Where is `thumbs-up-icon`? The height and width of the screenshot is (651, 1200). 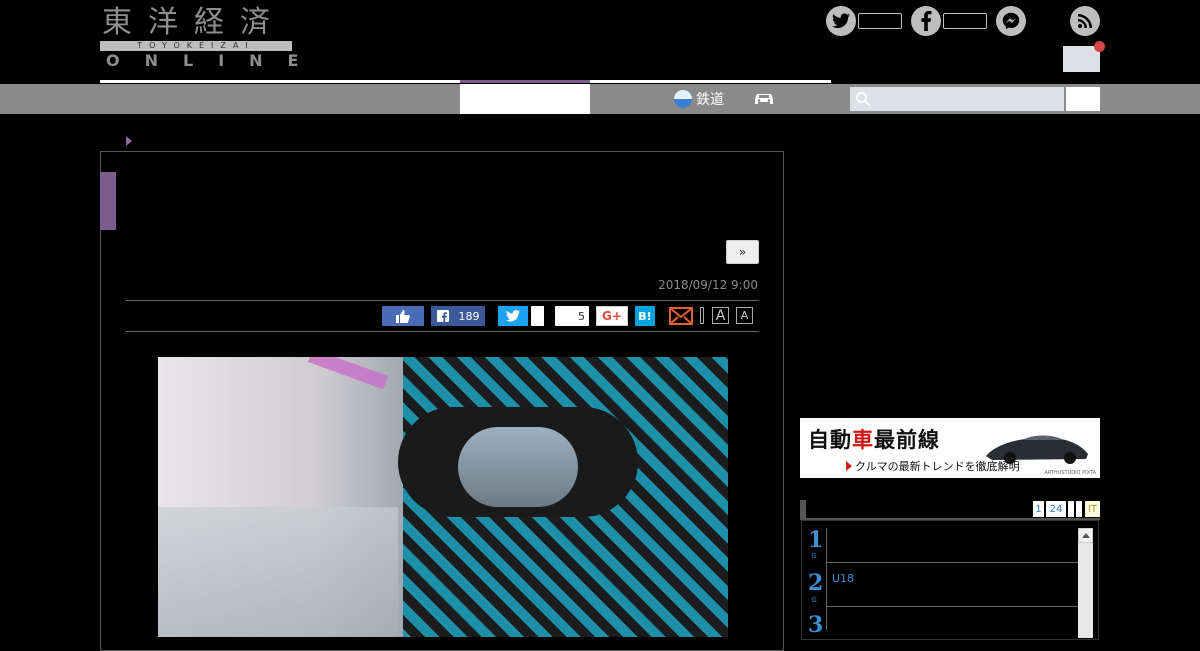 thumbs-up-icon is located at coordinates (403, 316).